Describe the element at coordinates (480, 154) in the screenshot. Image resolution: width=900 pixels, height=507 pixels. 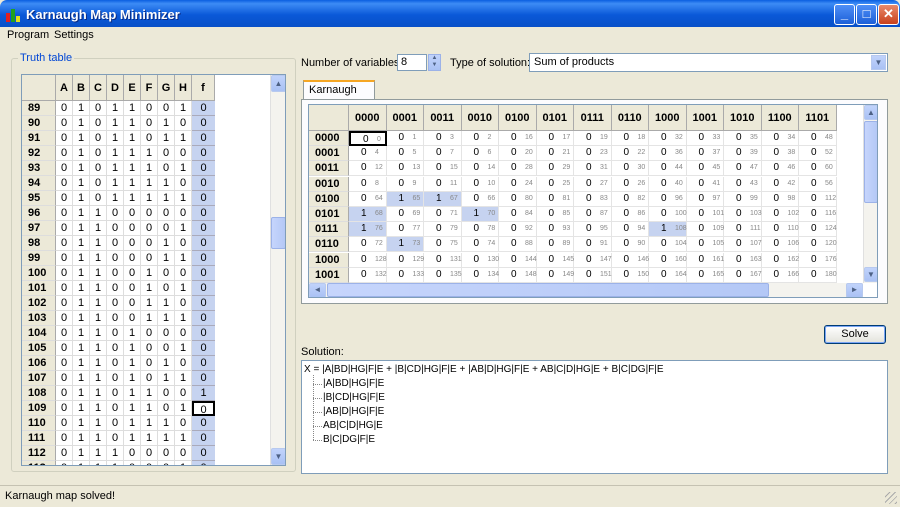
I see `karnaugh-cell: 06` at that location.